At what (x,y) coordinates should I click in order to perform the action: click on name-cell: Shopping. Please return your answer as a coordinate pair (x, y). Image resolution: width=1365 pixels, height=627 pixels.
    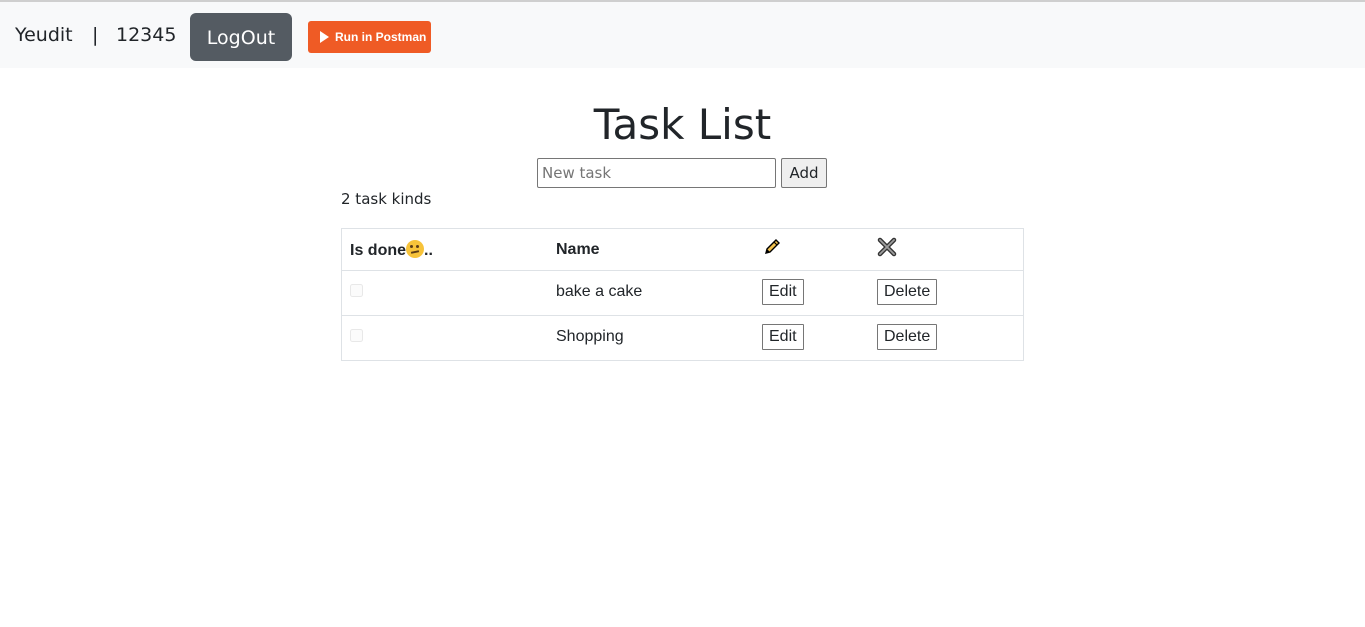
    Looking at the image, I should click on (651, 338).